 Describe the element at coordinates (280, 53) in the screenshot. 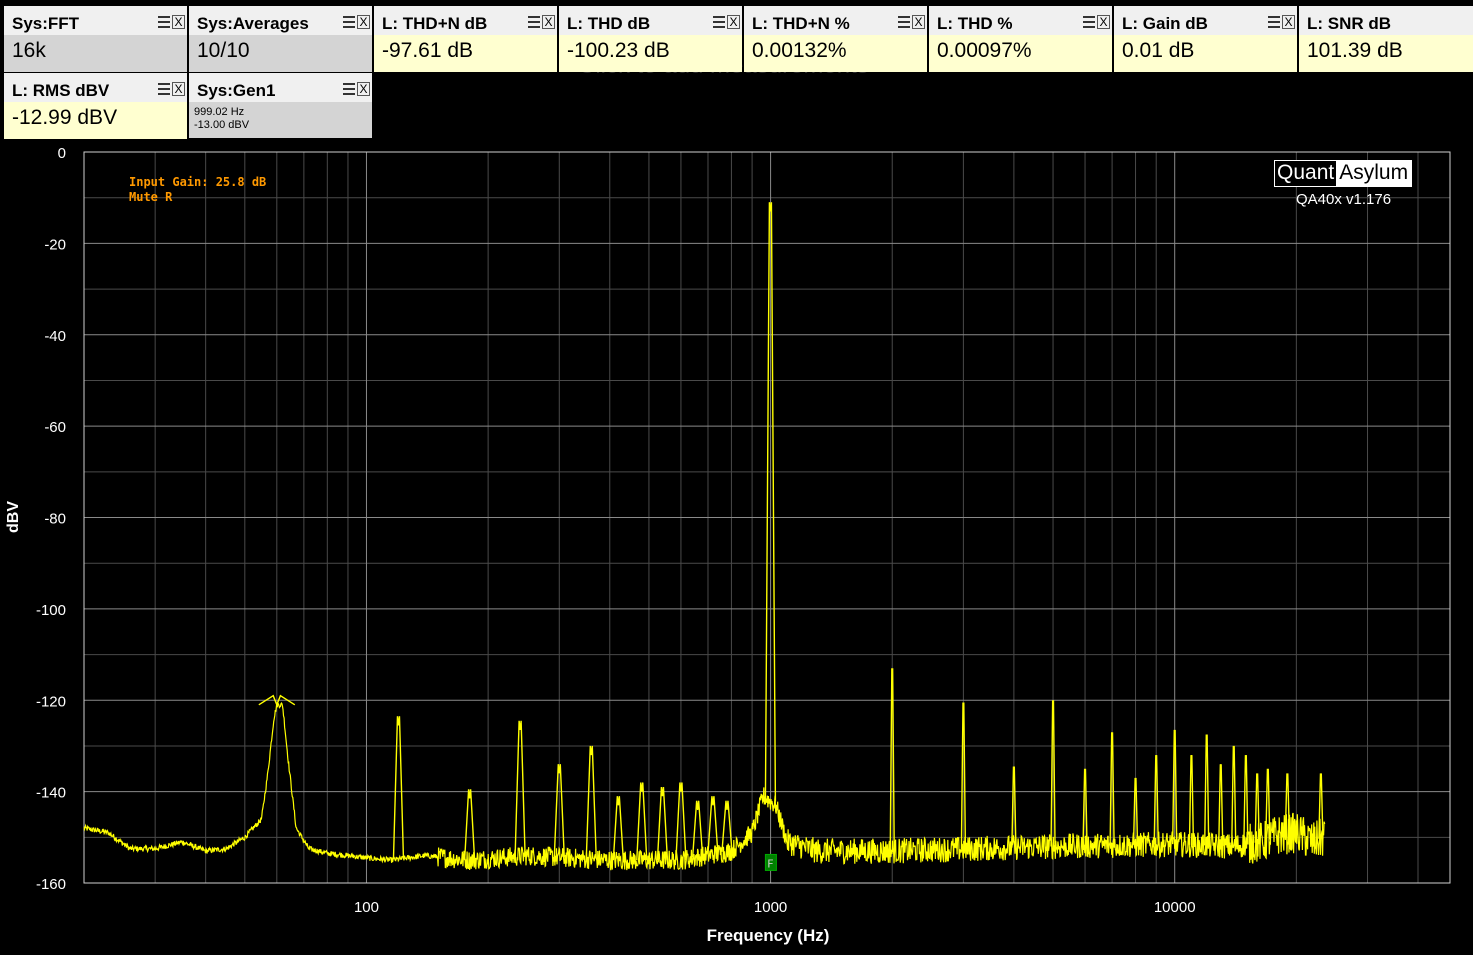

I see `tile-value: 10/10` at that location.